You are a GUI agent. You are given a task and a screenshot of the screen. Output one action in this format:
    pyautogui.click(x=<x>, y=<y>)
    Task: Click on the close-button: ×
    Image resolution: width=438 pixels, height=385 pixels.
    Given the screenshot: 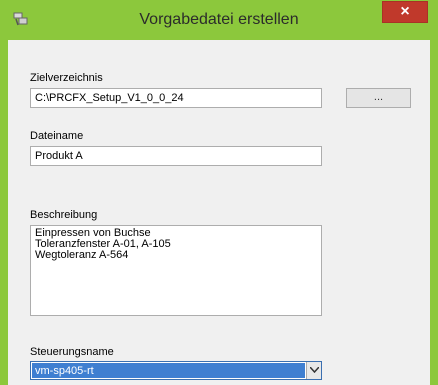 What is the action you would take?
    pyautogui.click(x=405, y=12)
    